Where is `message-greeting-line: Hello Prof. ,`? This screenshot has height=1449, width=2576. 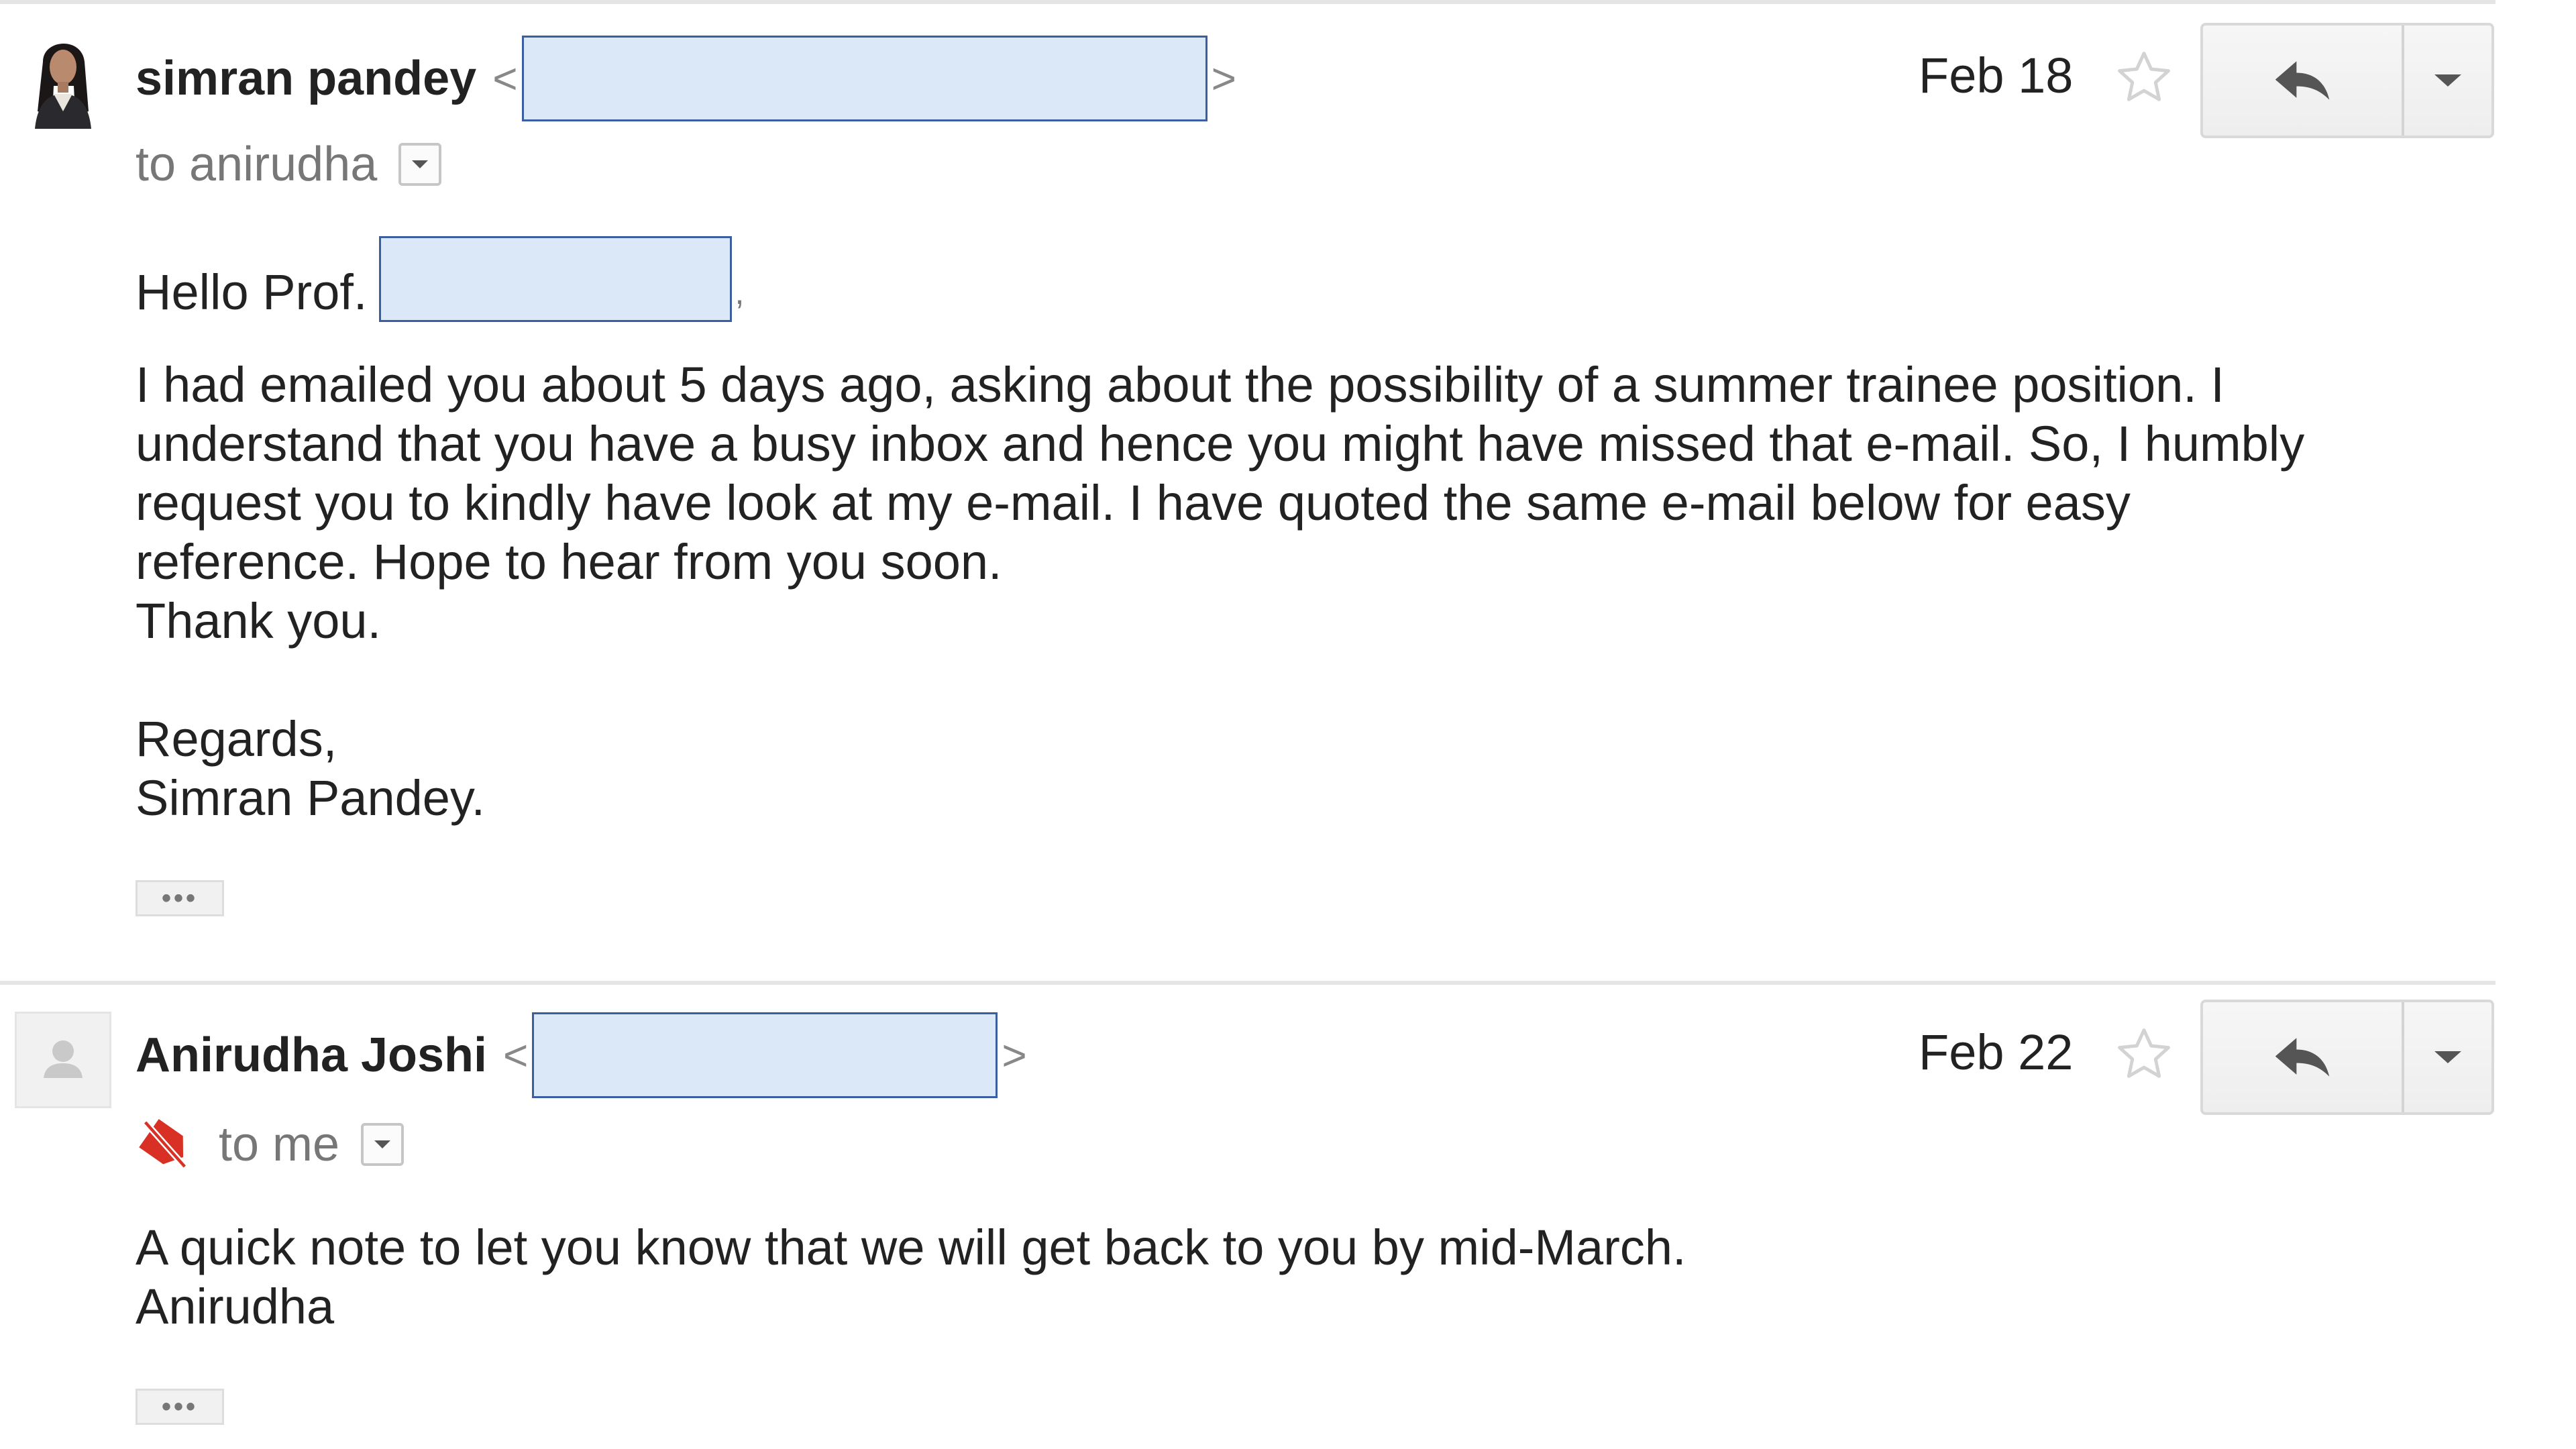
message-greeting-line: Hello Prof. , is located at coordinates (440, 279).